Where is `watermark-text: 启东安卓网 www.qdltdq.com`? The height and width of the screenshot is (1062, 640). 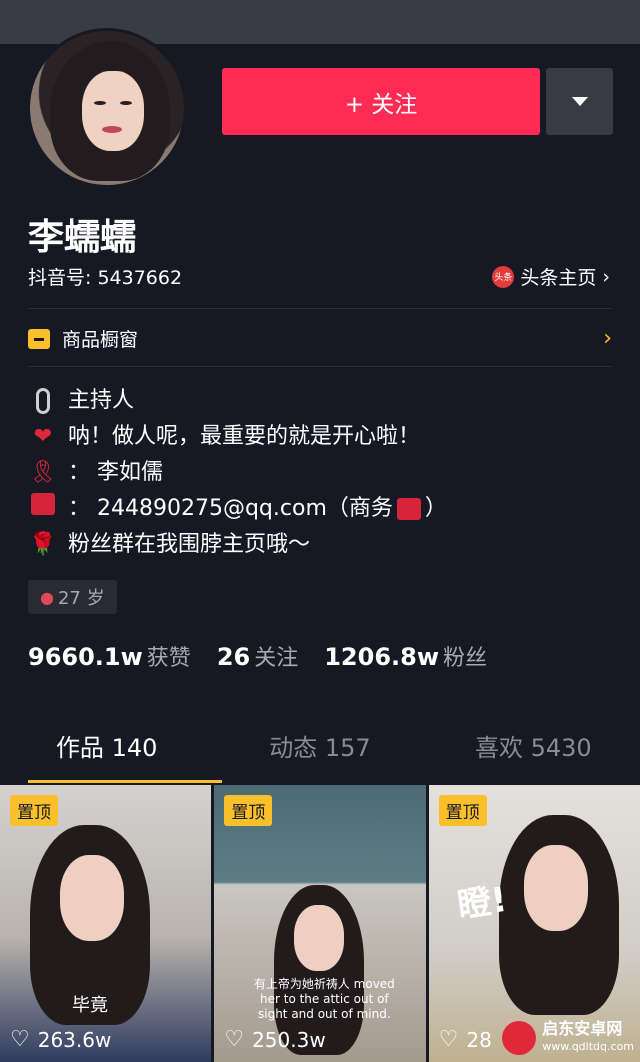
watermark-text: 启东安卓网 www.qdltdq.com is located at coordinates (588, 1038).